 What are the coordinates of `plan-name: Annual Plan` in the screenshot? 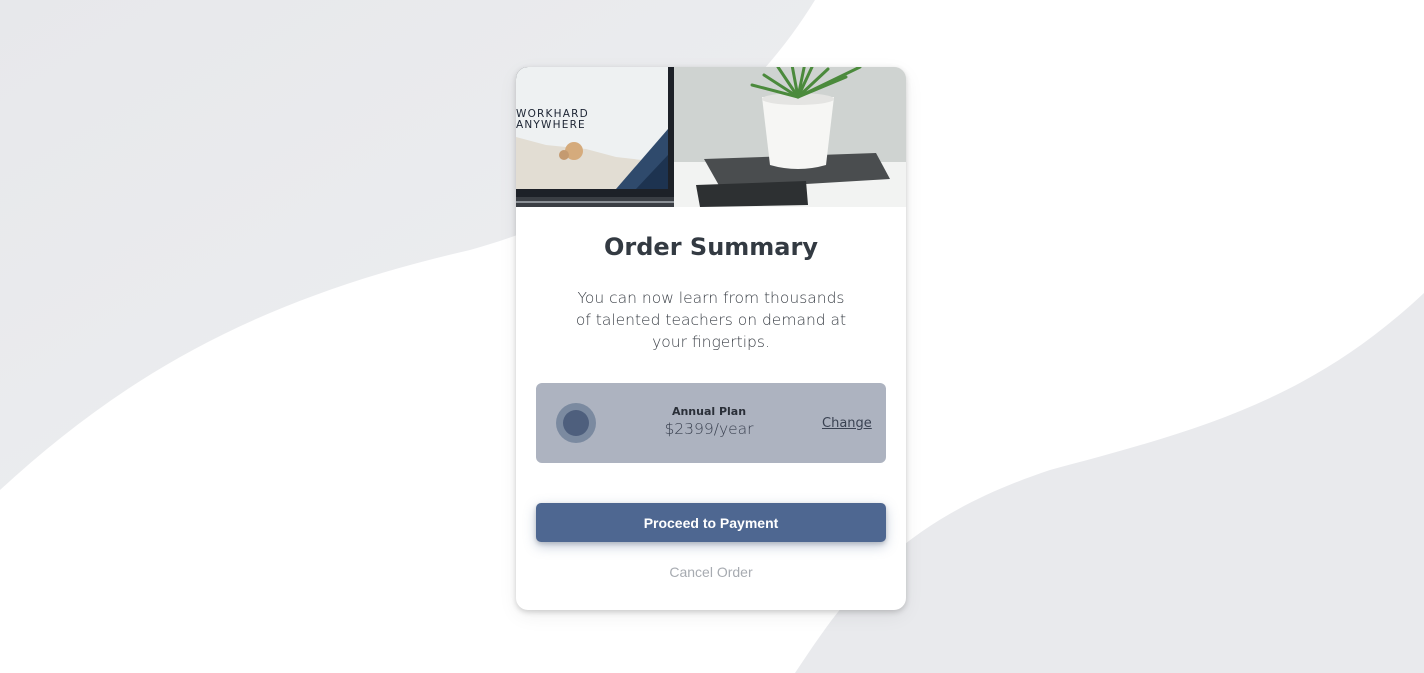 It's located at (709, 411).